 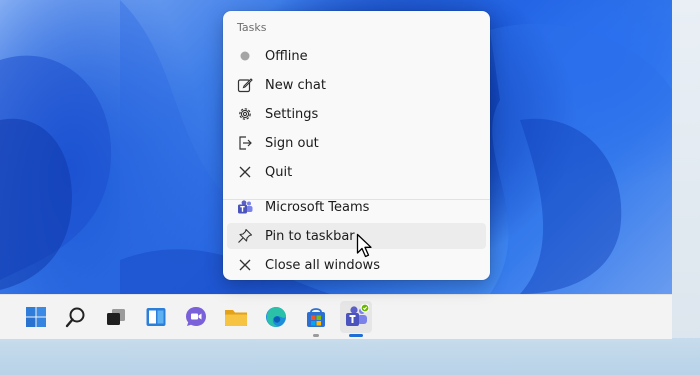 What do you see at coordinates (276, 317) in the screenshot?
I see `edge-icon` at bounding box center [276, 317].